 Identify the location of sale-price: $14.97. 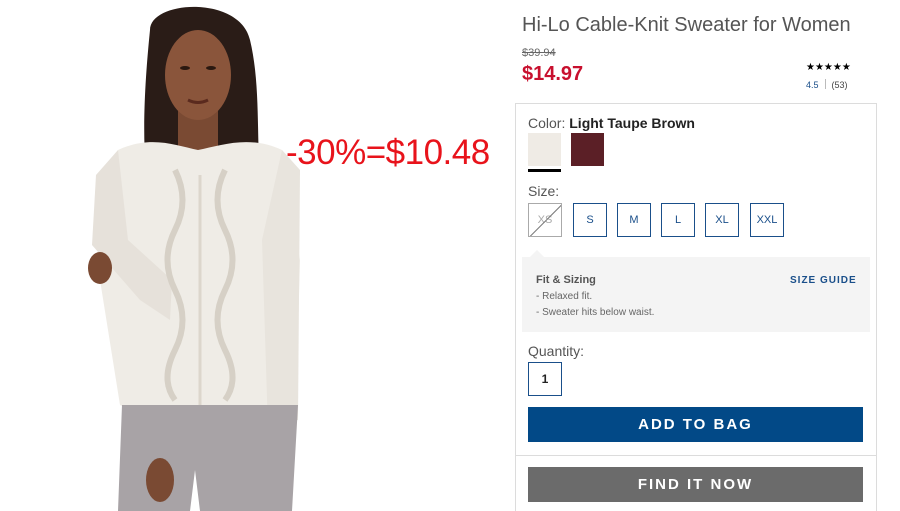
(553, 74).